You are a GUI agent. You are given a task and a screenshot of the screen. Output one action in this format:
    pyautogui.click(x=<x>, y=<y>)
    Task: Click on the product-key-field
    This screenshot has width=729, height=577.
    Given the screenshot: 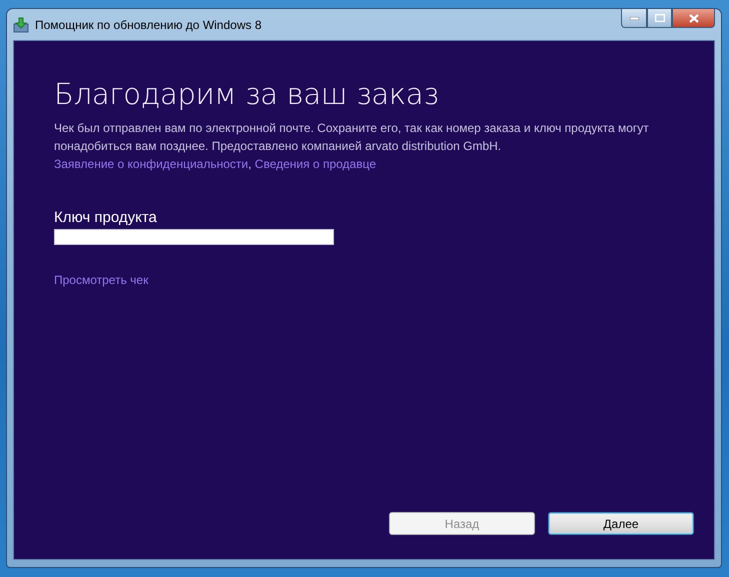 What is the action you would take?
    pyautogui.click(x=194, y=237)
    